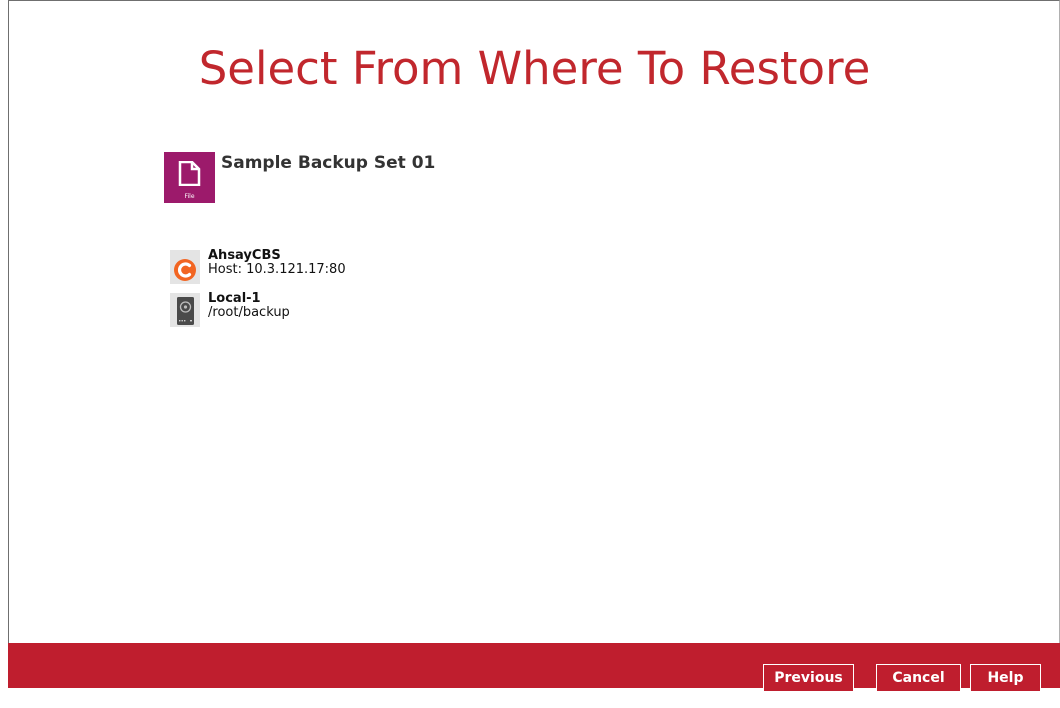 The image size is (1060, 708). What do you see at coordinates (918, 678) in the screenshot?
I see `cancel-button: Cancel` at bounding box center [918, 678].